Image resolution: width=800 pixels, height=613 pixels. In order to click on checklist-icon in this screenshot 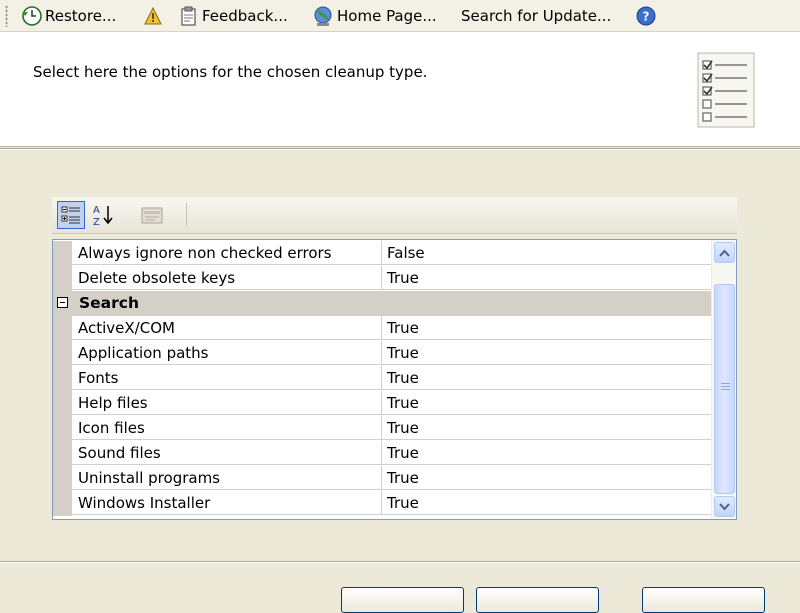, I will do `click(726, 90)`.